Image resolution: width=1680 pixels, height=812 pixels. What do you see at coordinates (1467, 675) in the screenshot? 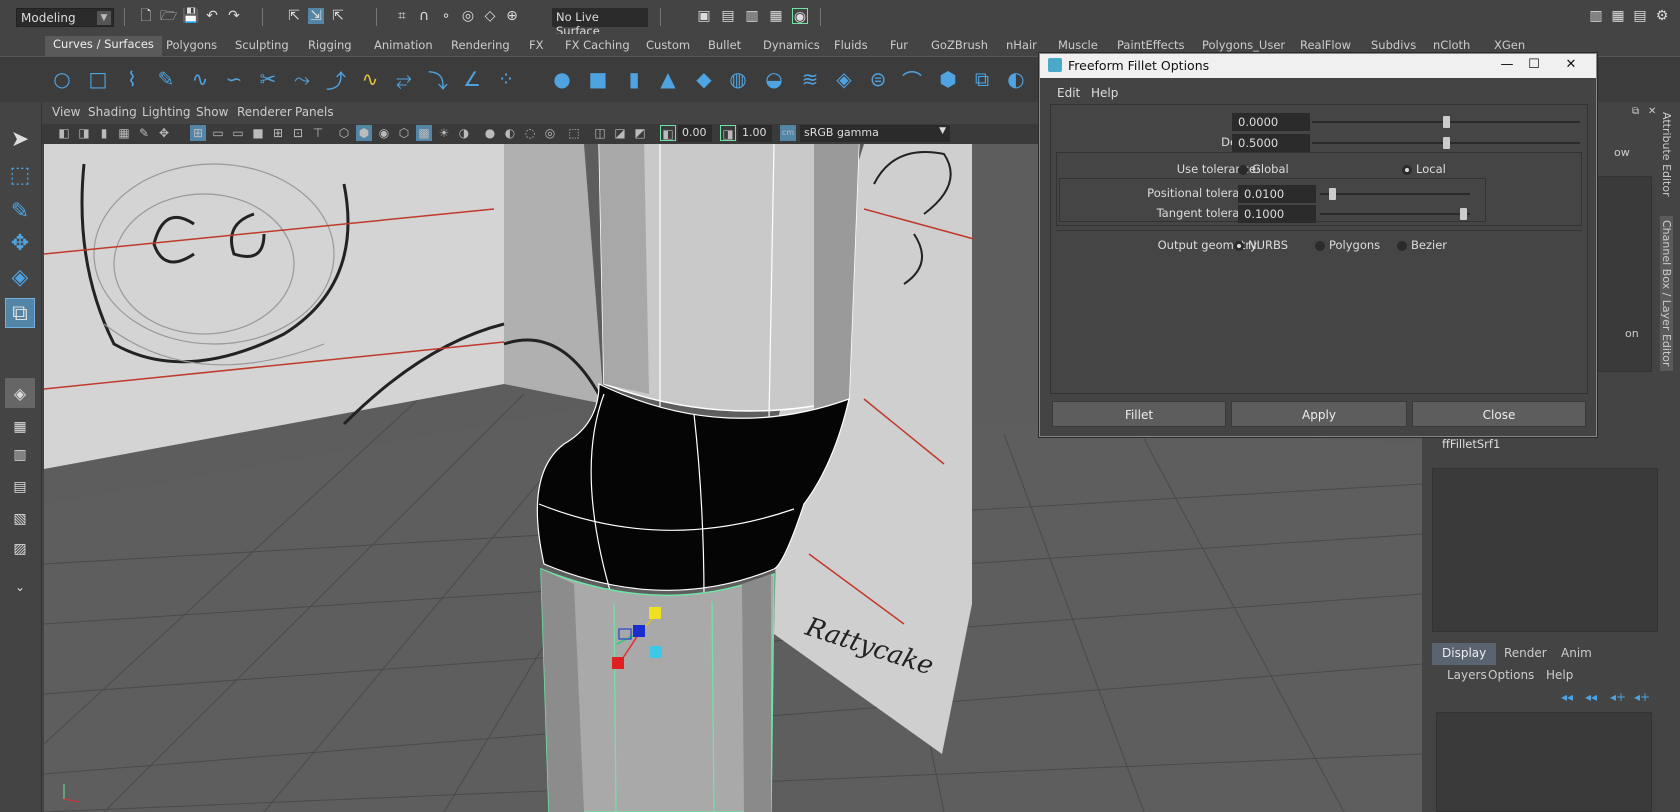
I see `layer-menu-layers: Layers` at bounding box center [1467, 675].